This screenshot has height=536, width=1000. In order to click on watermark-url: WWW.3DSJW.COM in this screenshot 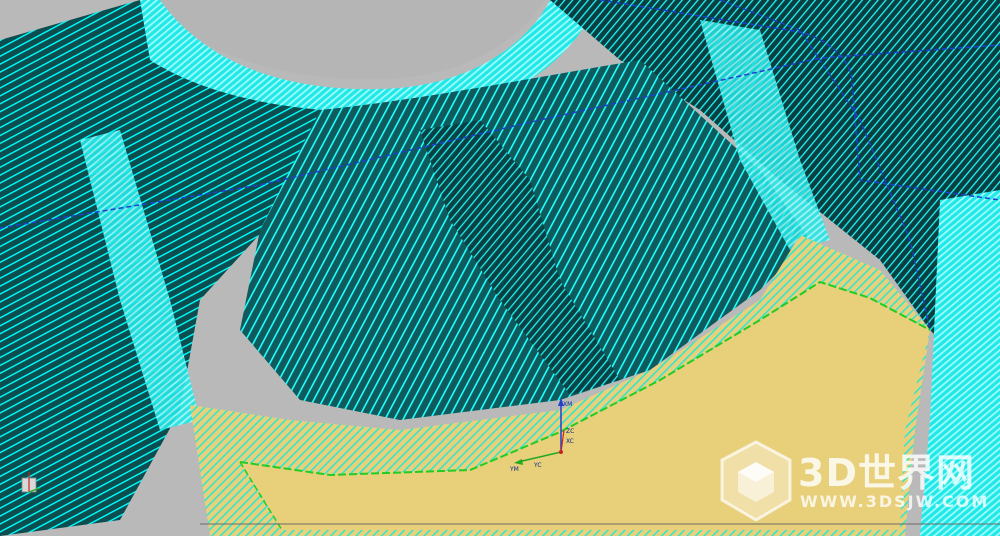, I will do `click(895, 501)`.